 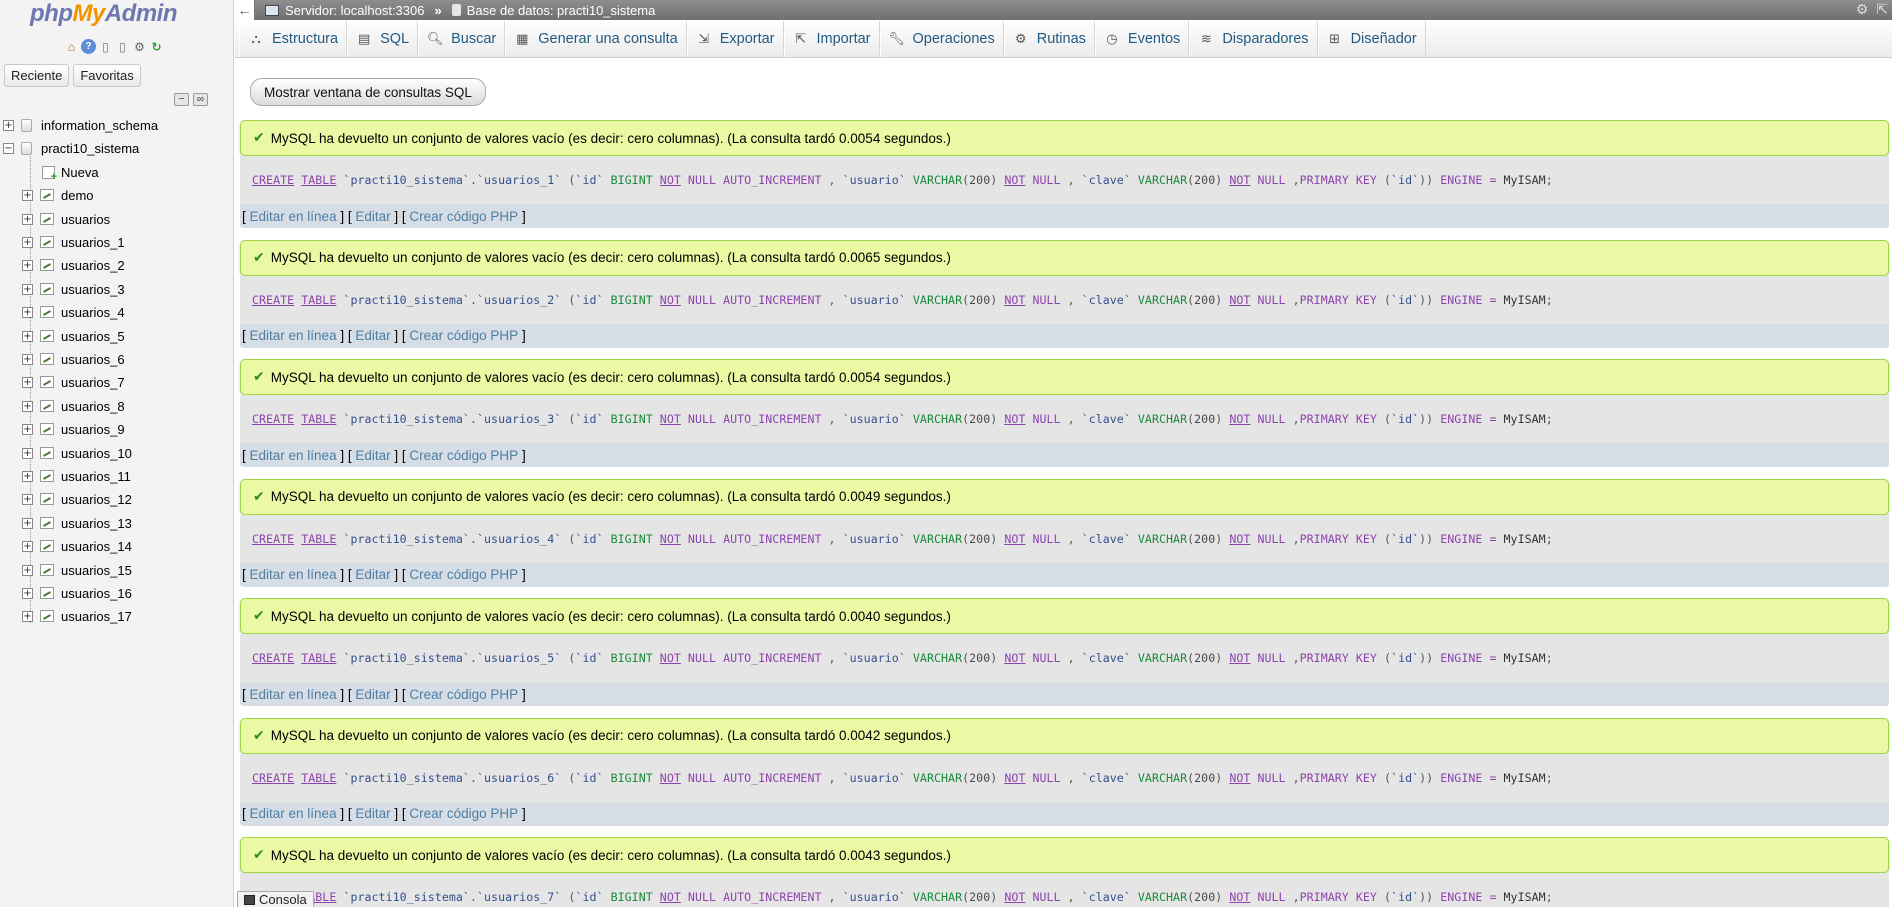 I want to click on tab-rutinas: ⚙ Rutinas, so click(x=1049, y=39).